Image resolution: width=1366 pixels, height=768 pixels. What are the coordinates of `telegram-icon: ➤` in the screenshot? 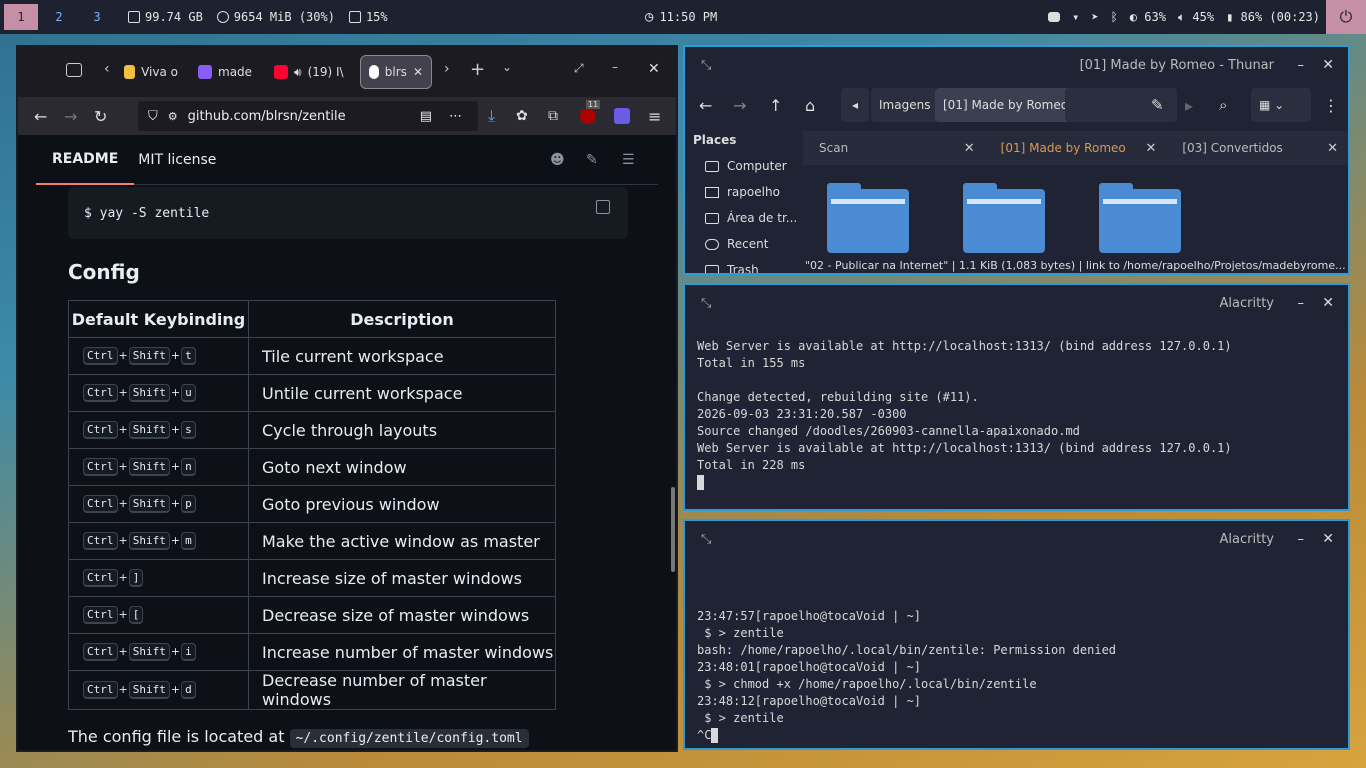 It's located at (1094, 17).